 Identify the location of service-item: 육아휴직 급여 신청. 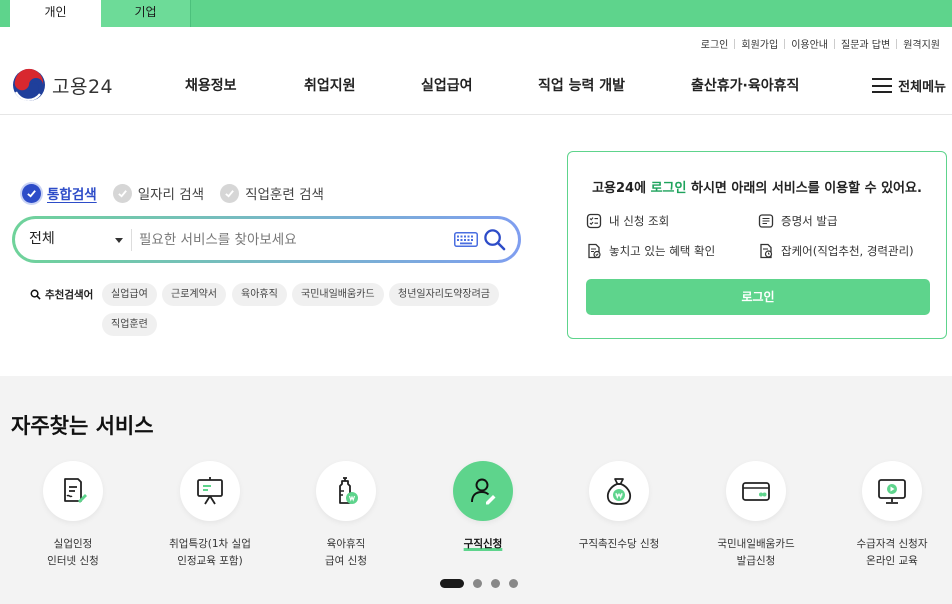
(346, 515).